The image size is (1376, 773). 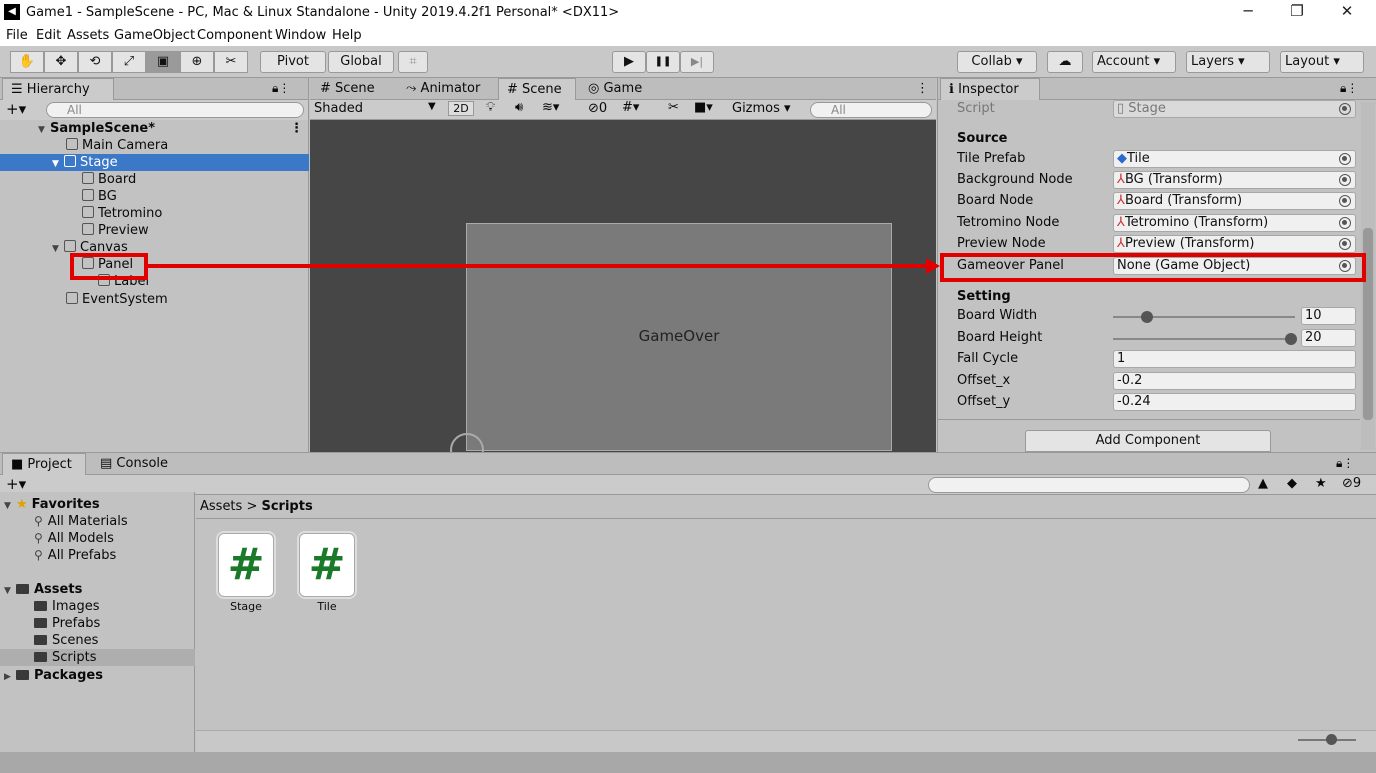 What do you see at coordinates (17, 35) in the screenshot?
I see `menu-file: File` at bounding box center [17, 35].